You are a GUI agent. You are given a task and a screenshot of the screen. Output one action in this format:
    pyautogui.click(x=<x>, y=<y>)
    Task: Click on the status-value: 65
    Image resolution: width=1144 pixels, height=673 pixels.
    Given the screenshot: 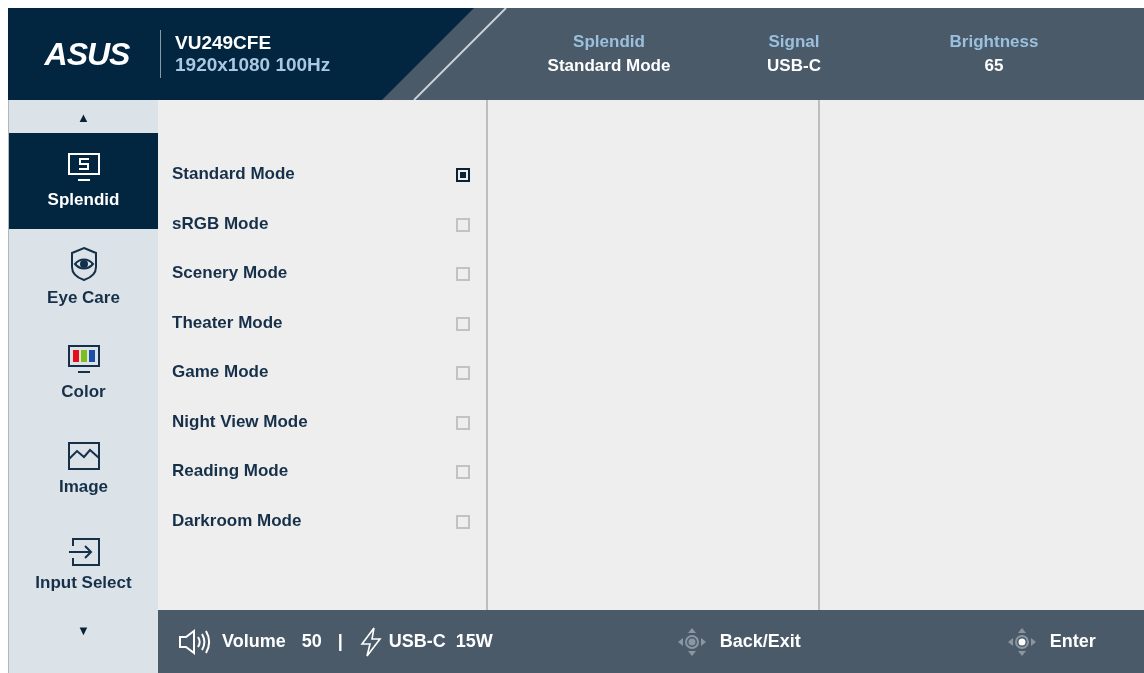 What is the action you would take?
    pyautogui.click(x=994, y=66)
    